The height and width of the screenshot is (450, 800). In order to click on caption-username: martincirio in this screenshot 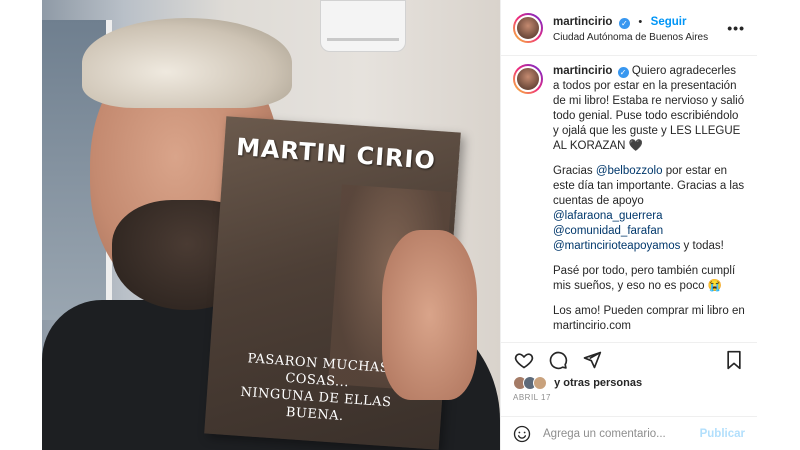, I will do `click(582, 71)`.